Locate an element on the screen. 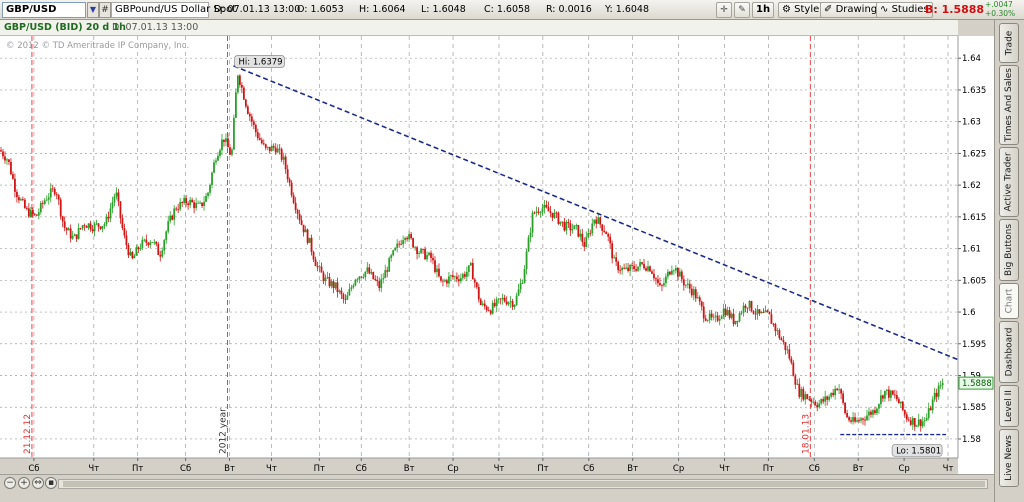 The image size is (1024, 502). tab-active-trader: Active Trader is located at coordinates (1009, 182).